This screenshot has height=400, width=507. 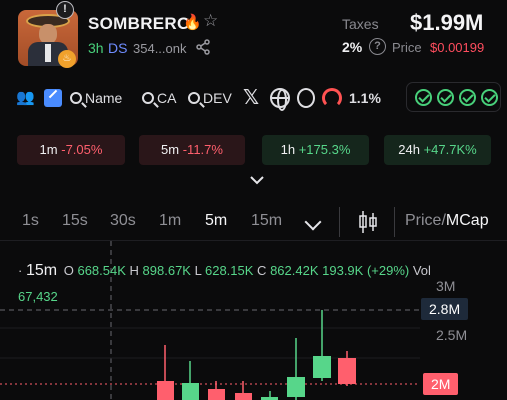 What do you see at coordinates (421, 270) in the screenshot?
I see `volume-label: Vol` at bounding box center [421, 270].